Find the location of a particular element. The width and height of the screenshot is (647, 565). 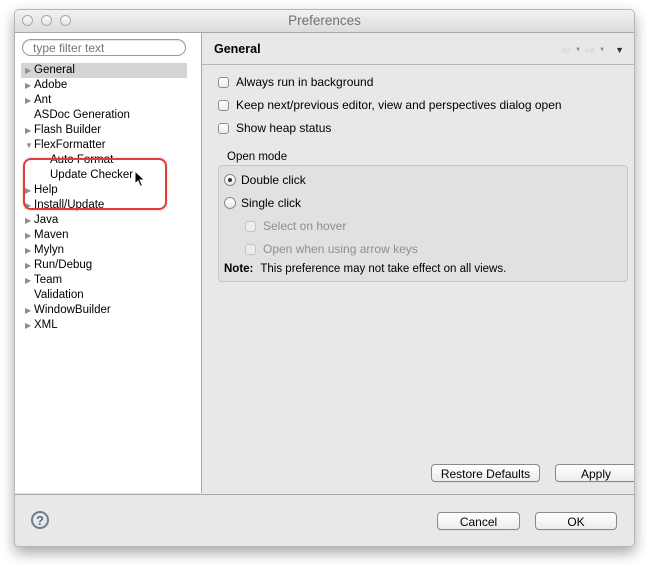

ok-button: OK is located at coordinates (576, 521).